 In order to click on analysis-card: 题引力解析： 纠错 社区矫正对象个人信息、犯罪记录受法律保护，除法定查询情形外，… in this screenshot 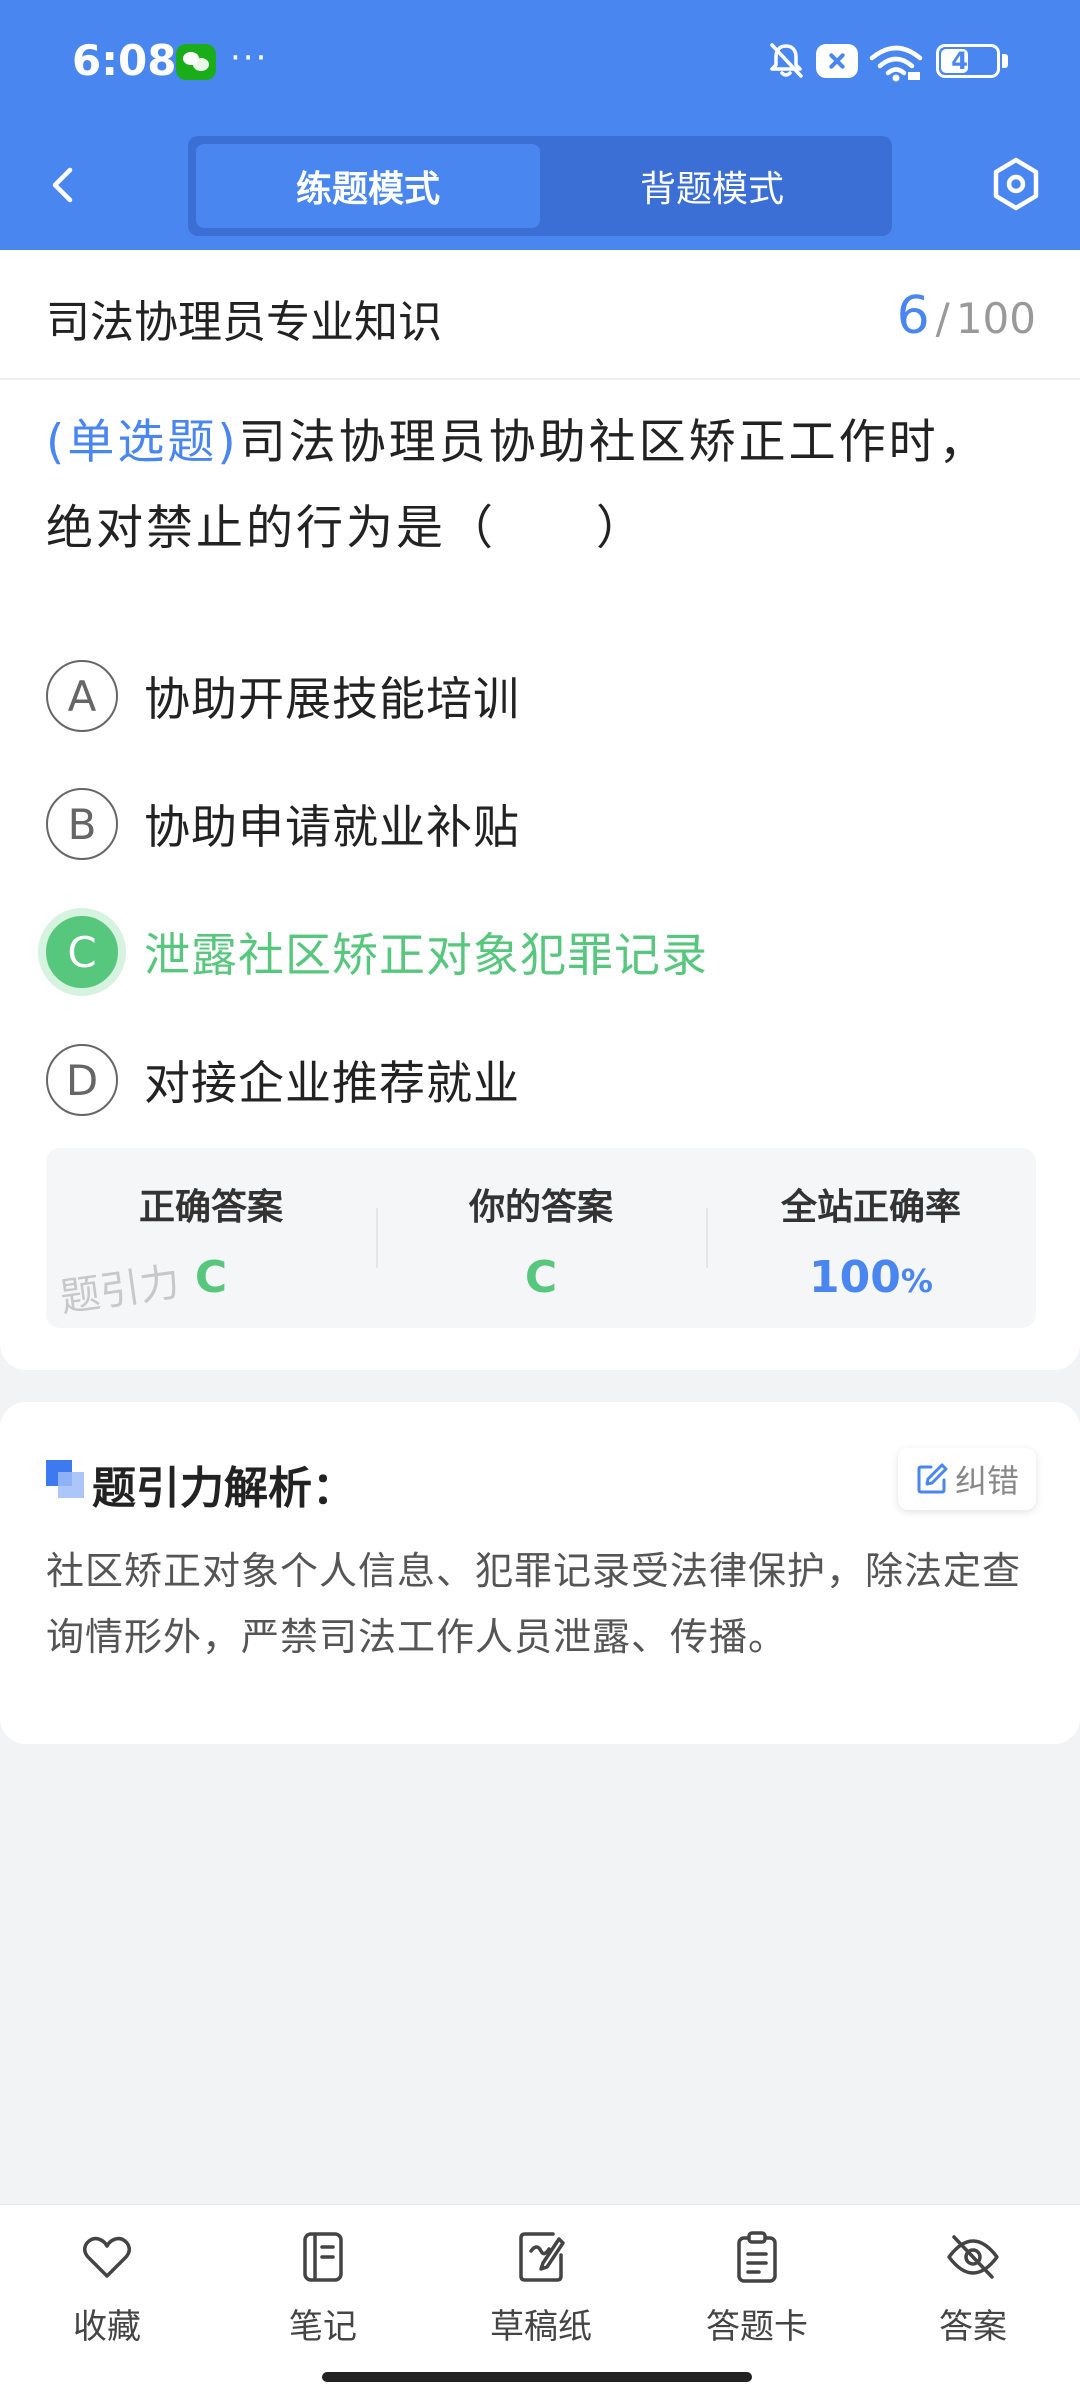, I will do `click(540, 1573)`.